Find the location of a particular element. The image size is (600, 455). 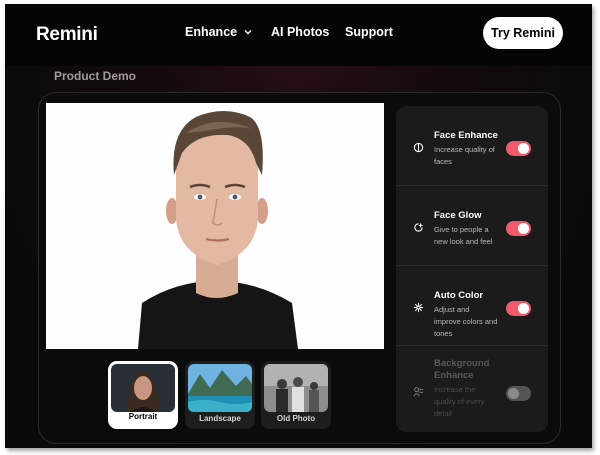

feature-title: Auto Color is located at coordinates (459, 295).